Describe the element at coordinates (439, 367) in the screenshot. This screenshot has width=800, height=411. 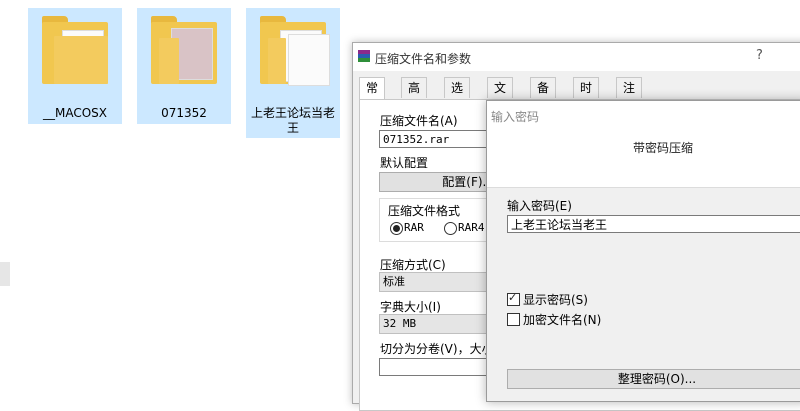
I see `split-volumes-input` at that location.